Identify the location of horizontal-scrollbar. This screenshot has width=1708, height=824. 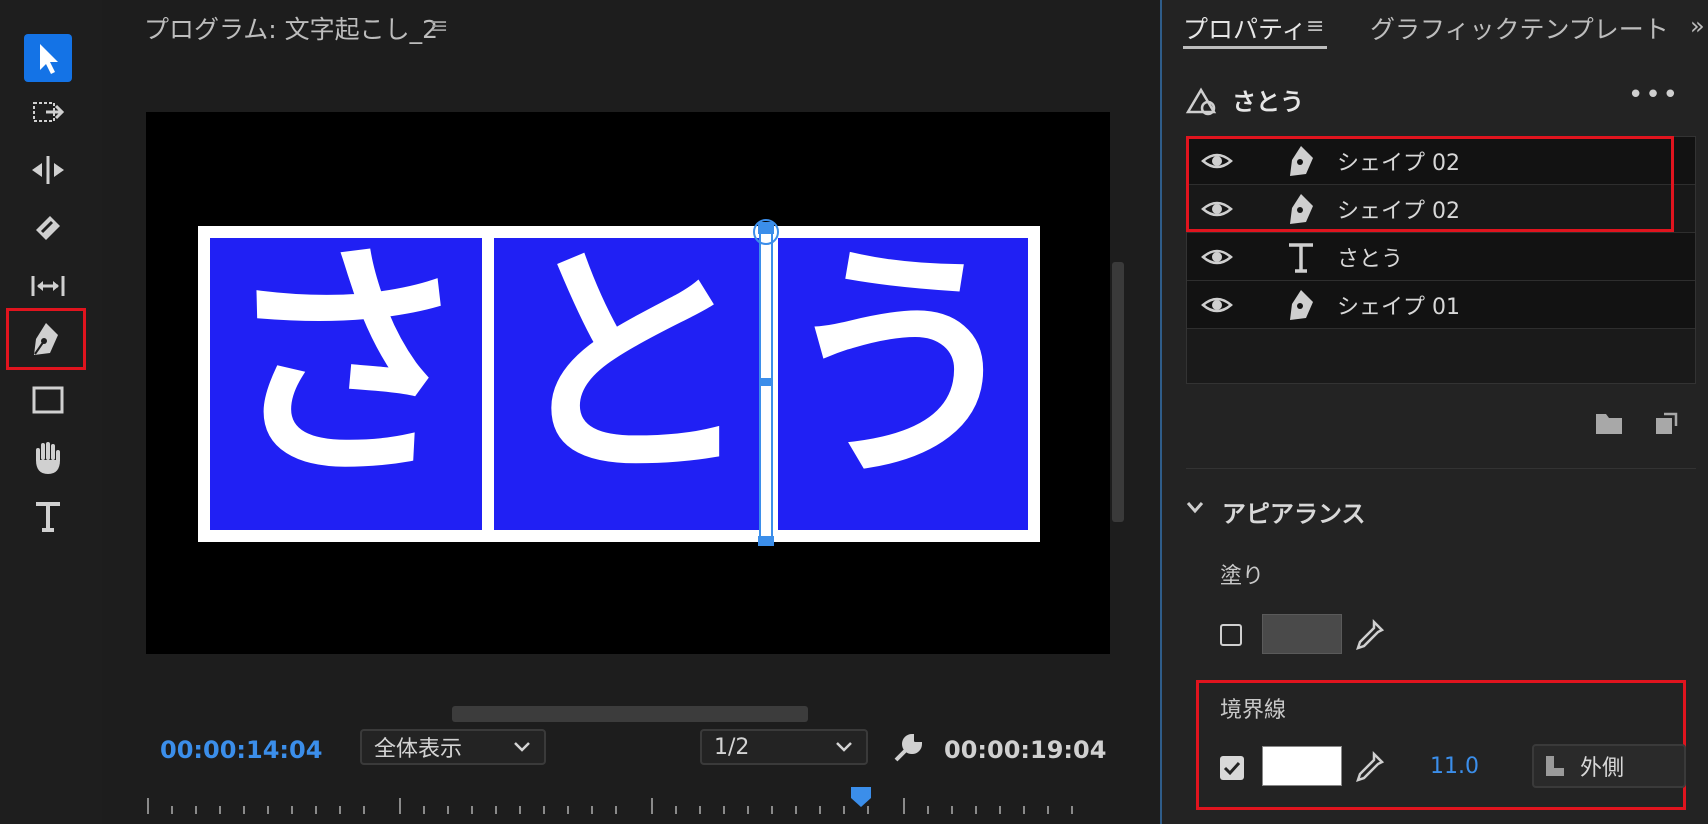
(630, 714).